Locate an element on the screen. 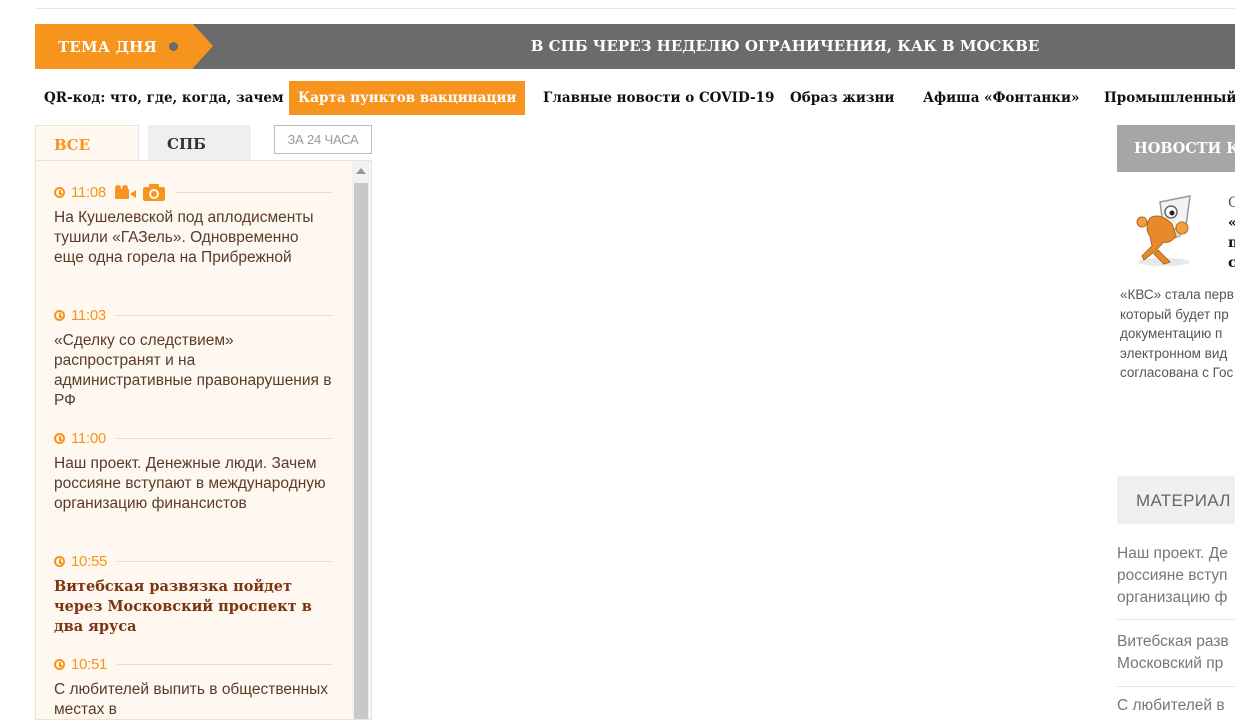 This screenshot has height=720, width=1235. scroll-up-arrow-icon is located at coordinates (361, 171).